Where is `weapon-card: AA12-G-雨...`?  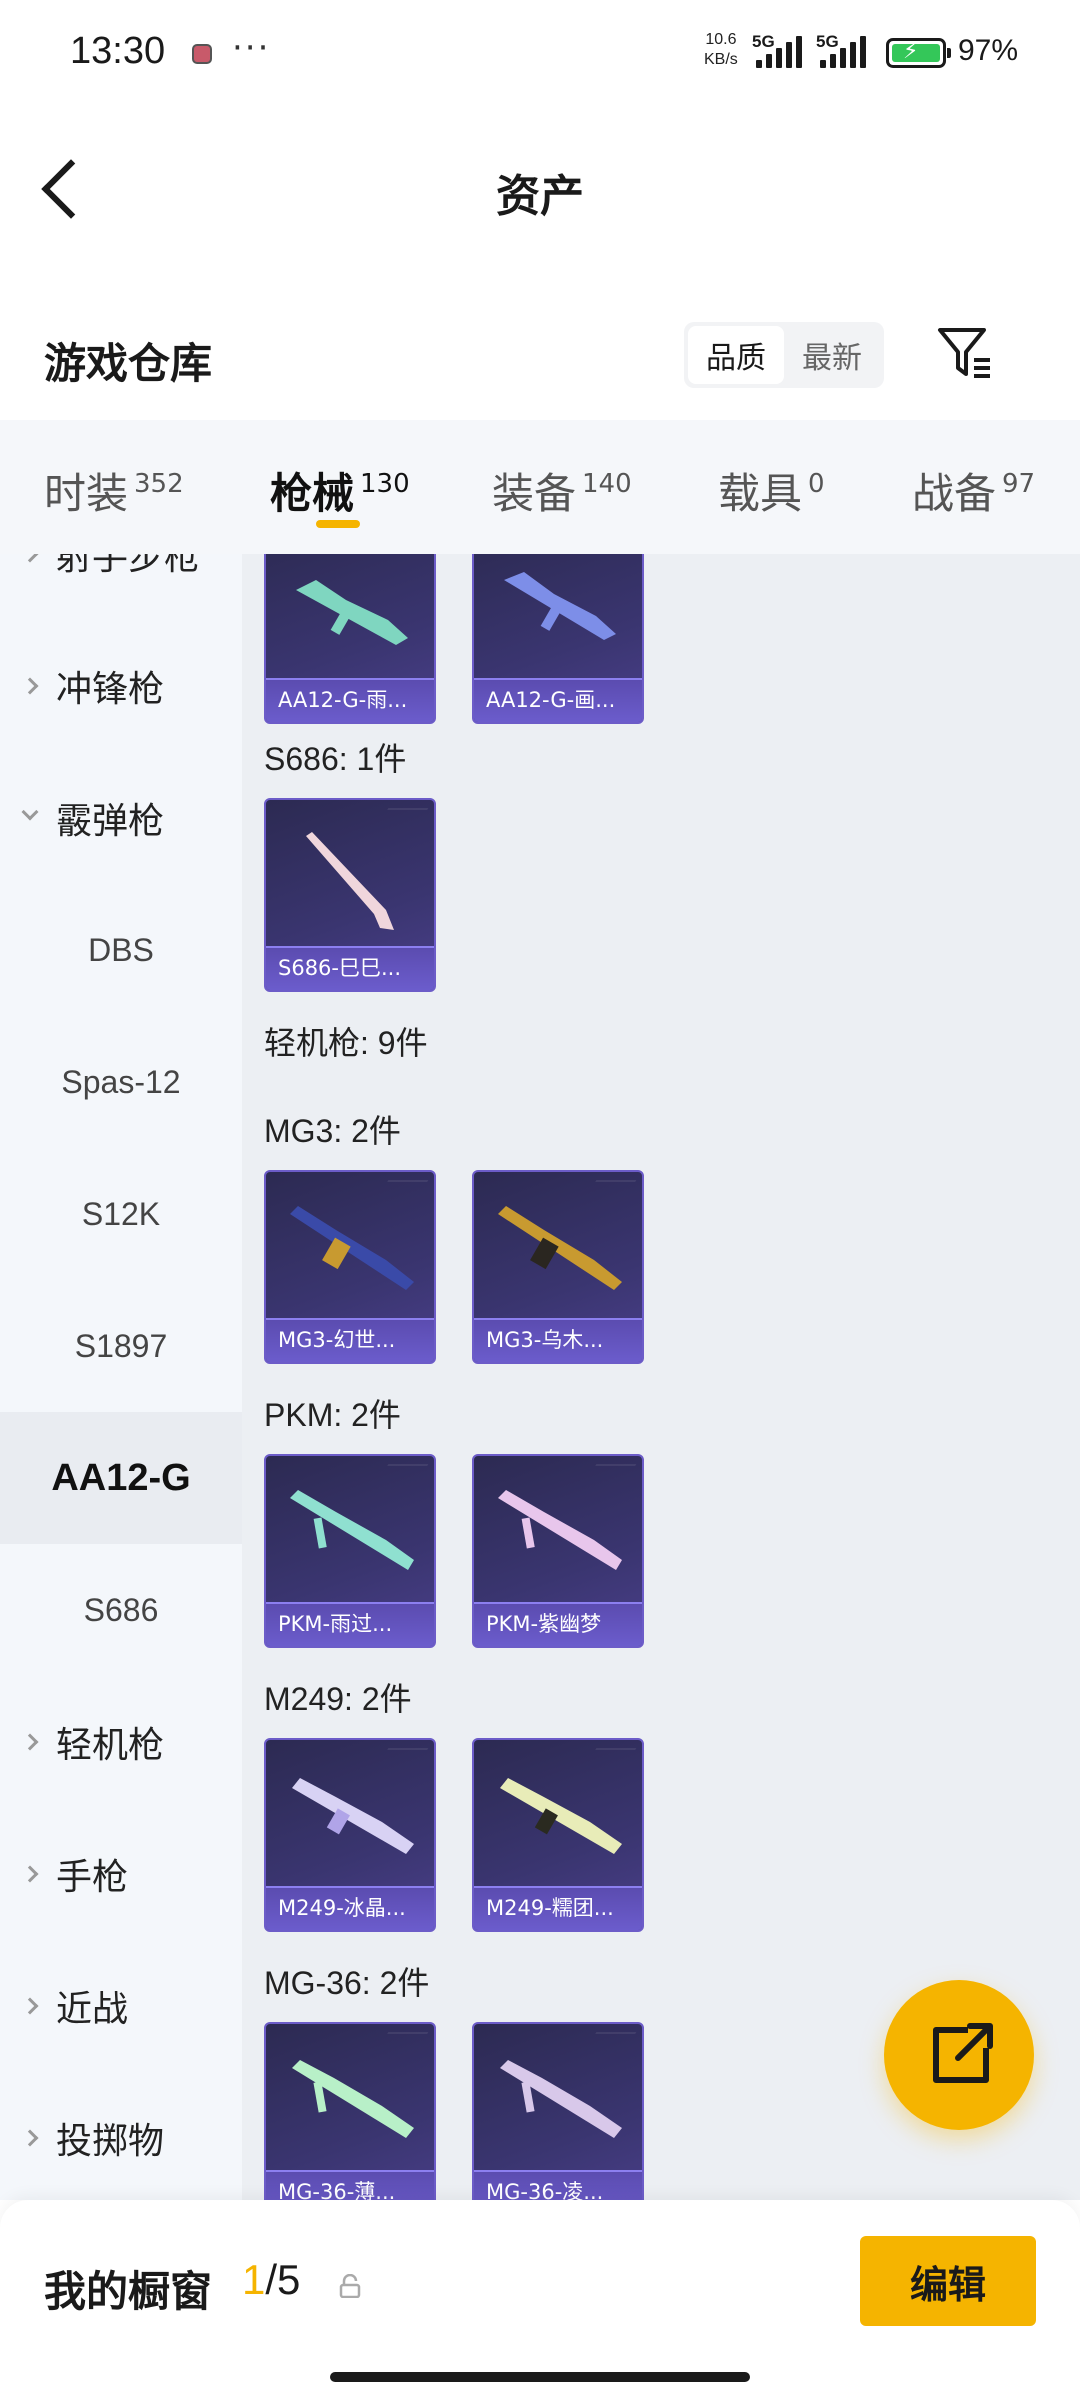 weapon-card: AA12-G-雨... is located at coordinates (350, 639).